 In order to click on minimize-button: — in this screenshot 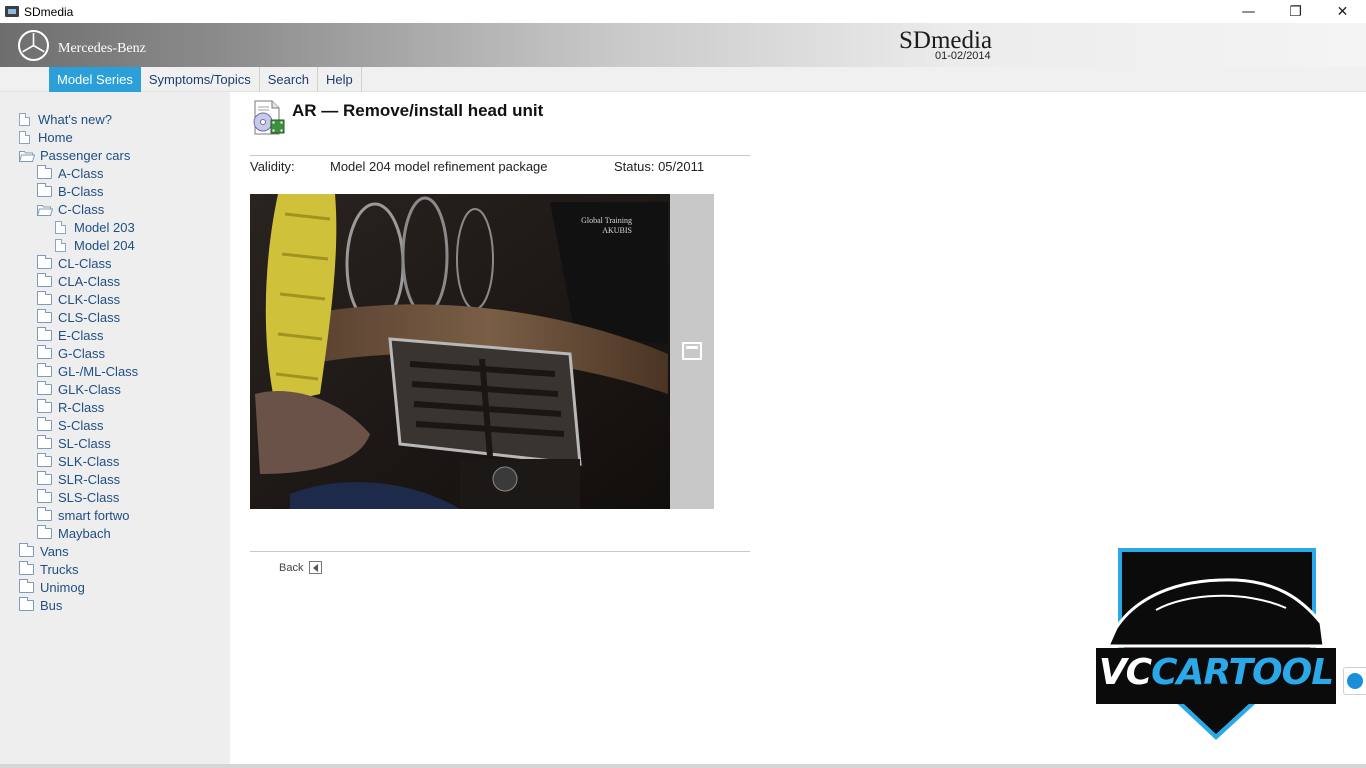, I will do `click(1248, 11)`.